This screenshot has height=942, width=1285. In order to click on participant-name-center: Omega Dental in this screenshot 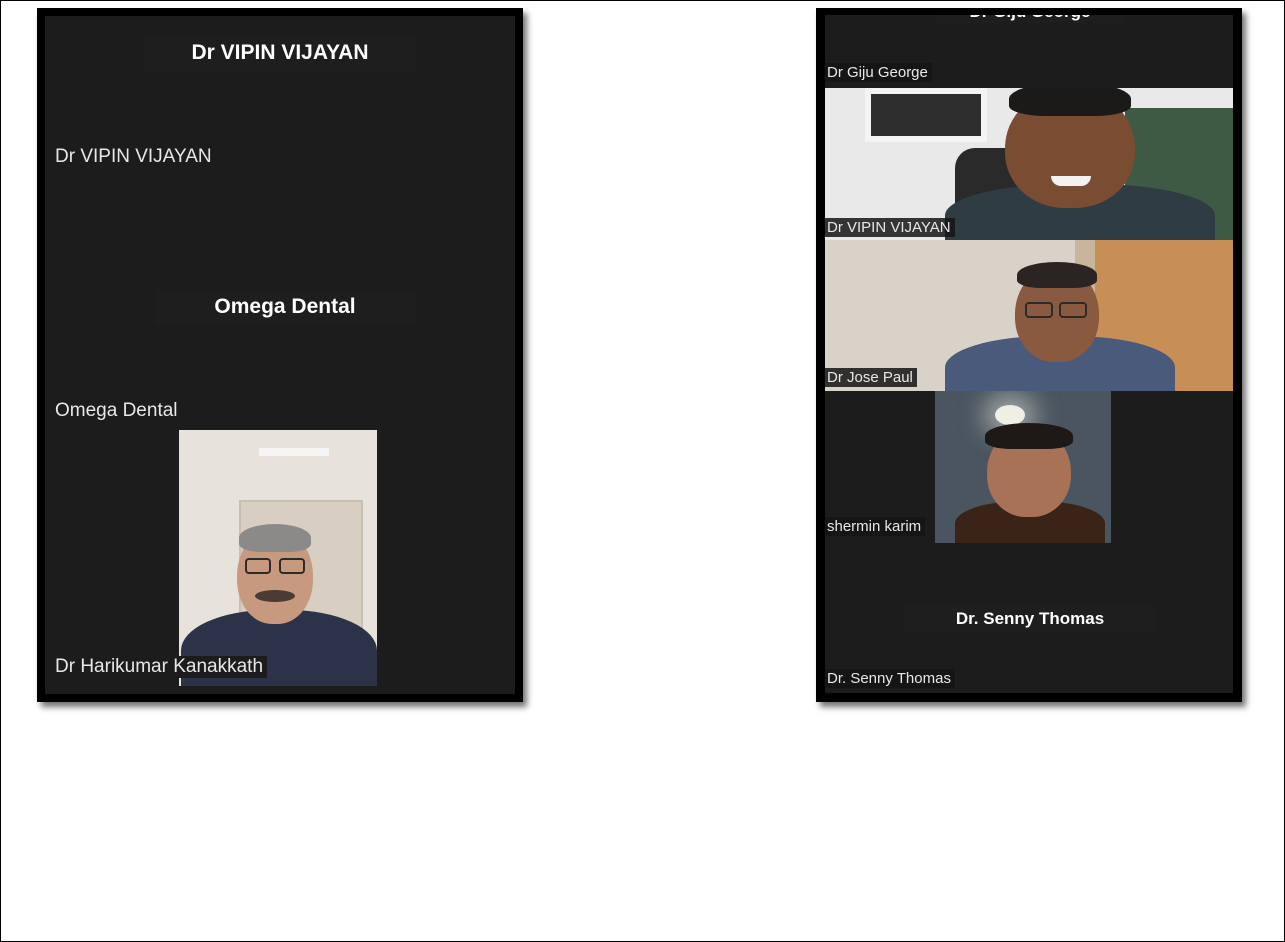, I will do `click(285, 307)`.